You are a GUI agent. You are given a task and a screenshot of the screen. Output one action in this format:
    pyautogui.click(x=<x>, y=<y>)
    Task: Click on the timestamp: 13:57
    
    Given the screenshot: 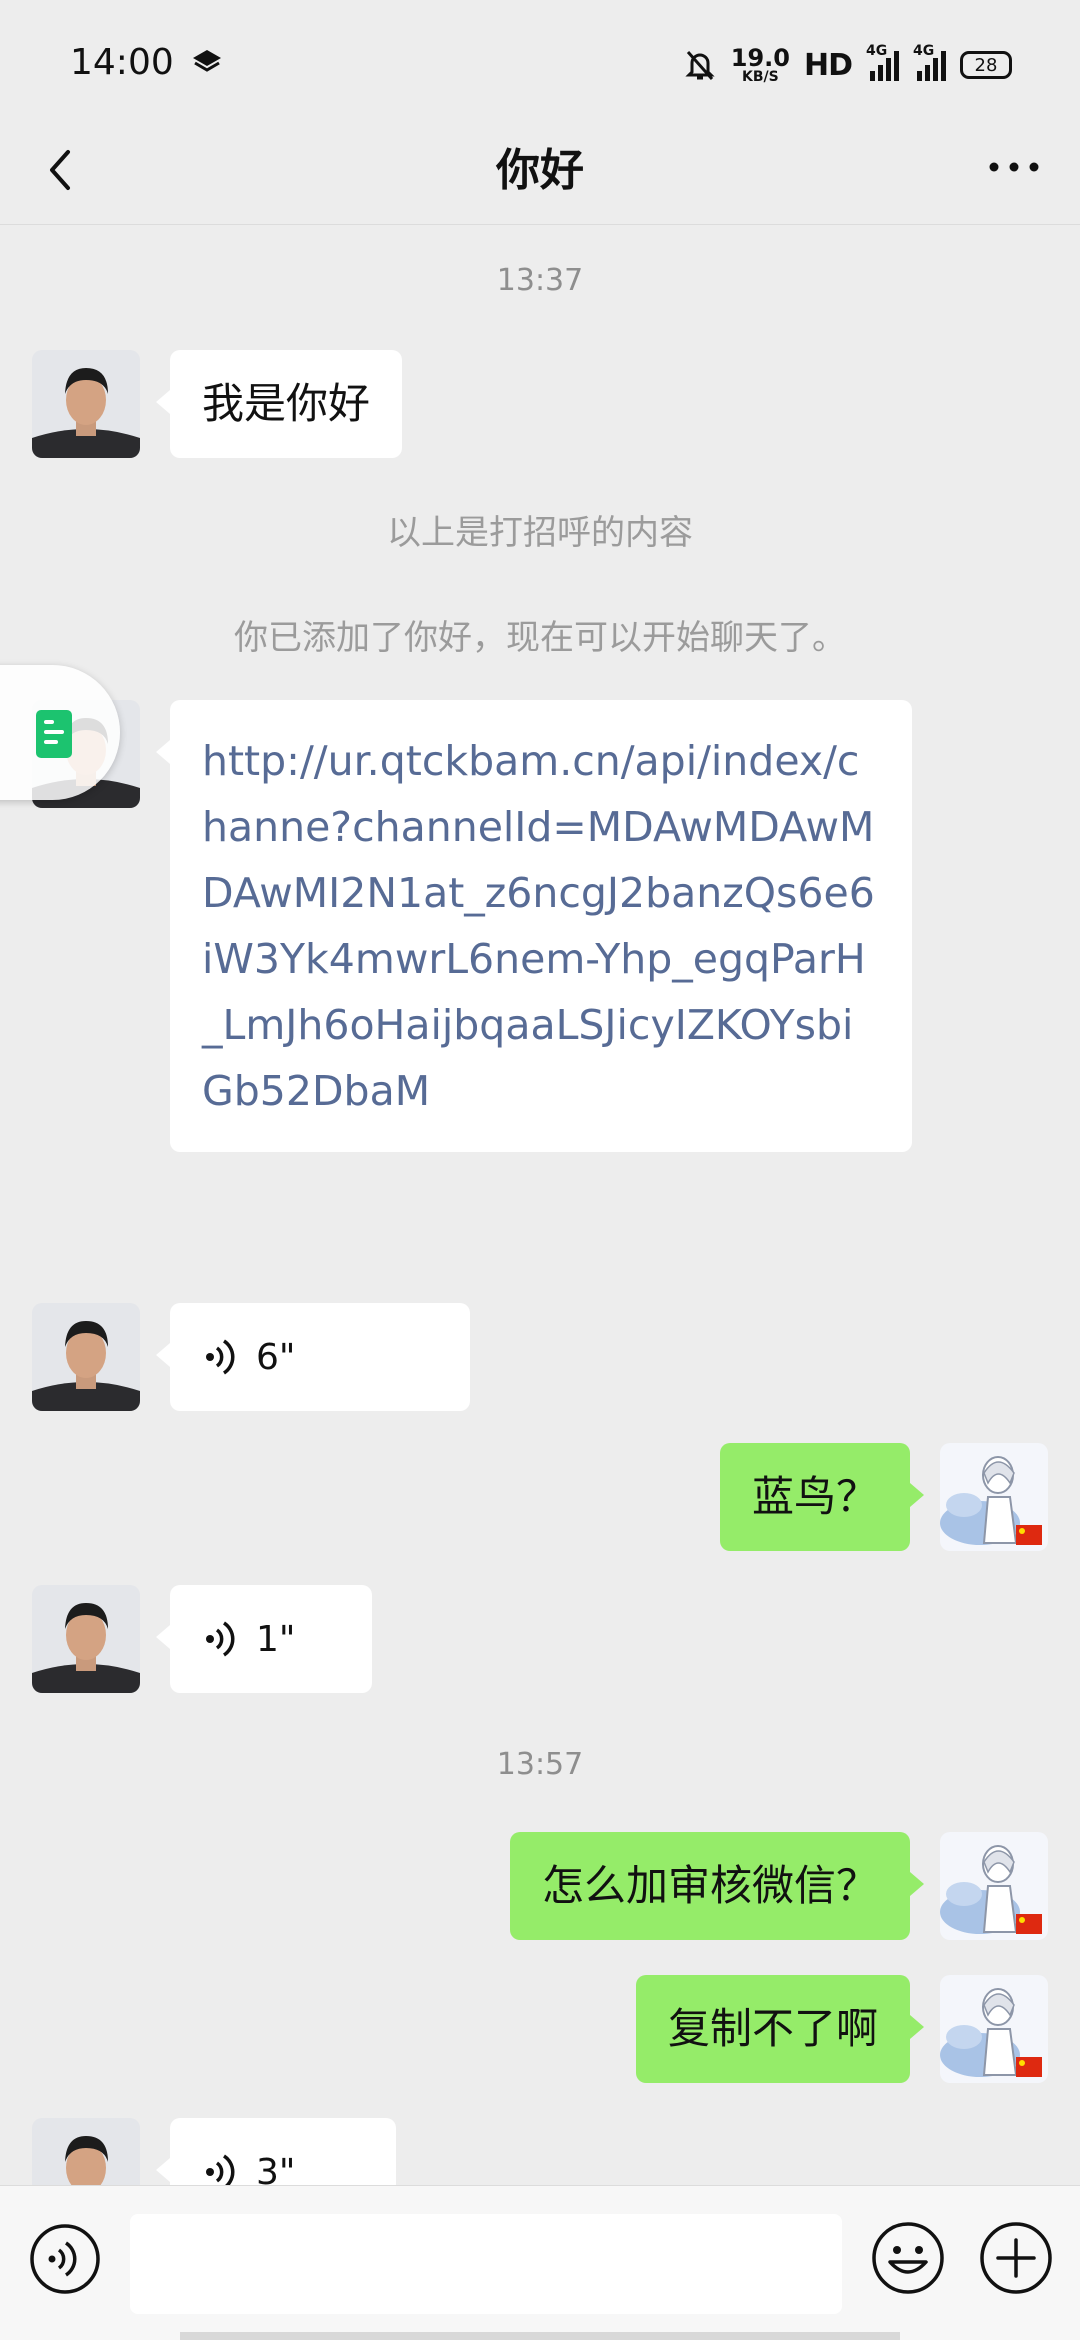 What is the action you would take?
    pyautogui.click(x=540, y=1764)
    